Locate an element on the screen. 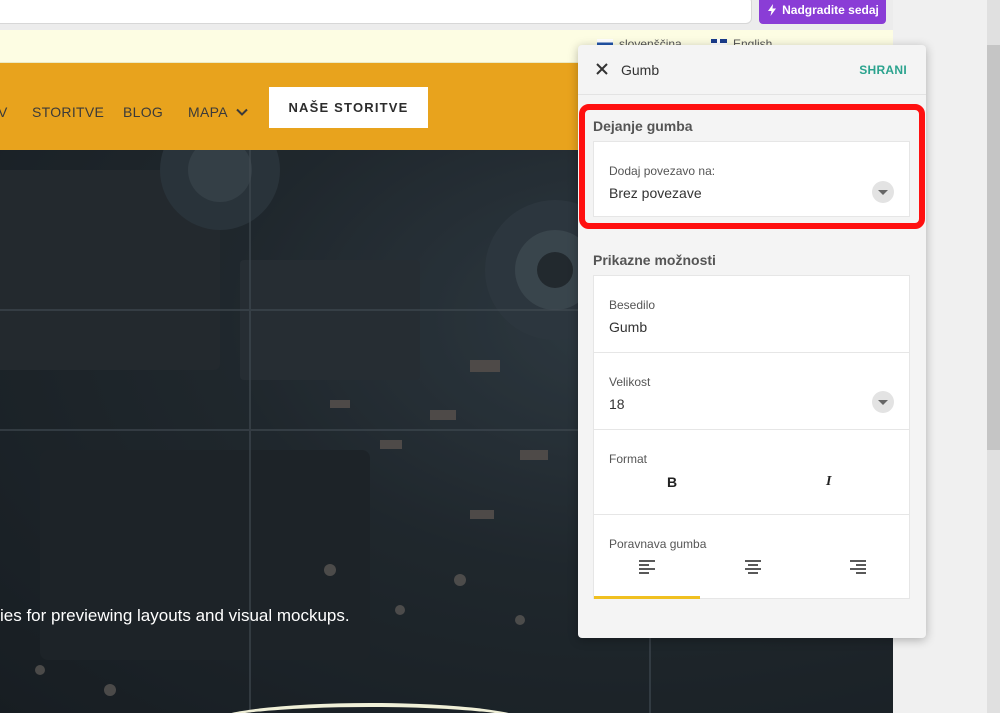  address-field is located at coordinates (376, 12).